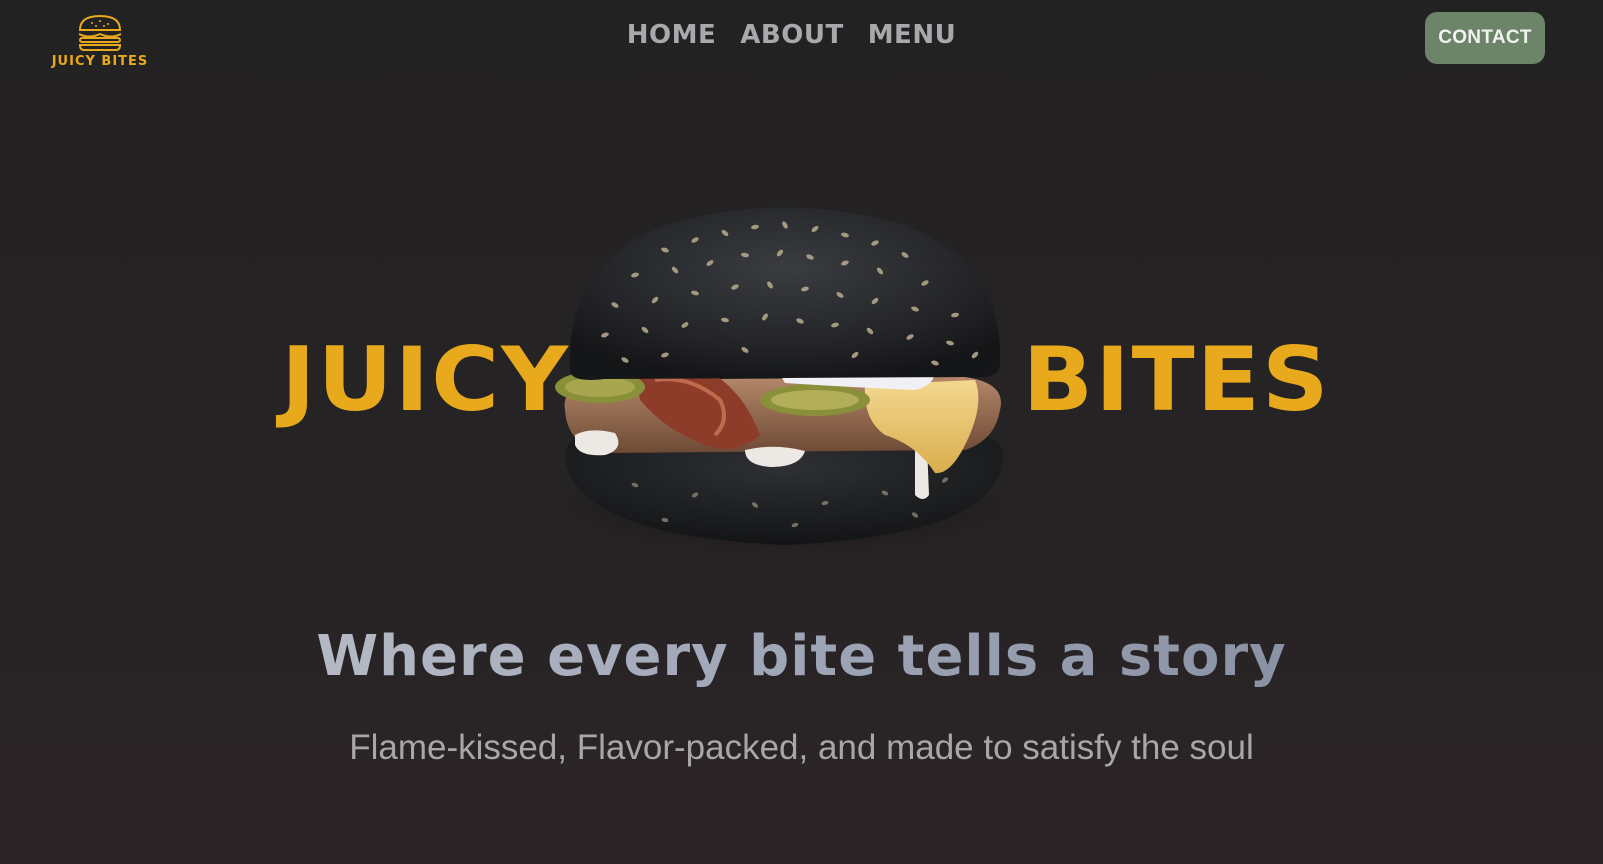 This screenshot has width=1603, height=864. Describe the element at coordinates (791, 35) in the screenshot. I see `nav-about-link: ABOUT` at that location.